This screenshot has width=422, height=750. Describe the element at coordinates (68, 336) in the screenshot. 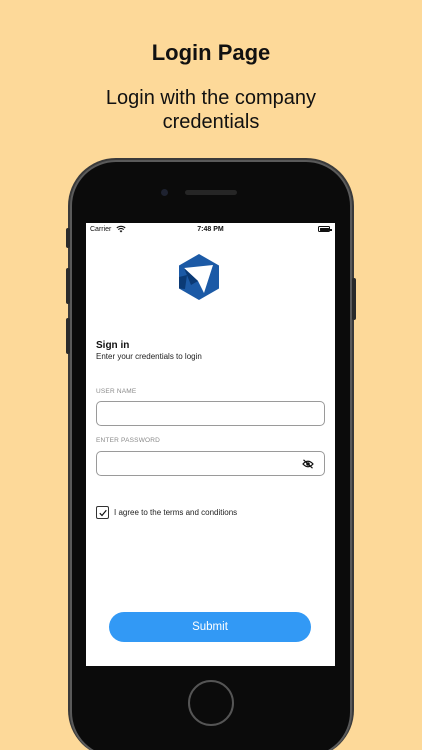

I see `phone-volume-down` at that location.